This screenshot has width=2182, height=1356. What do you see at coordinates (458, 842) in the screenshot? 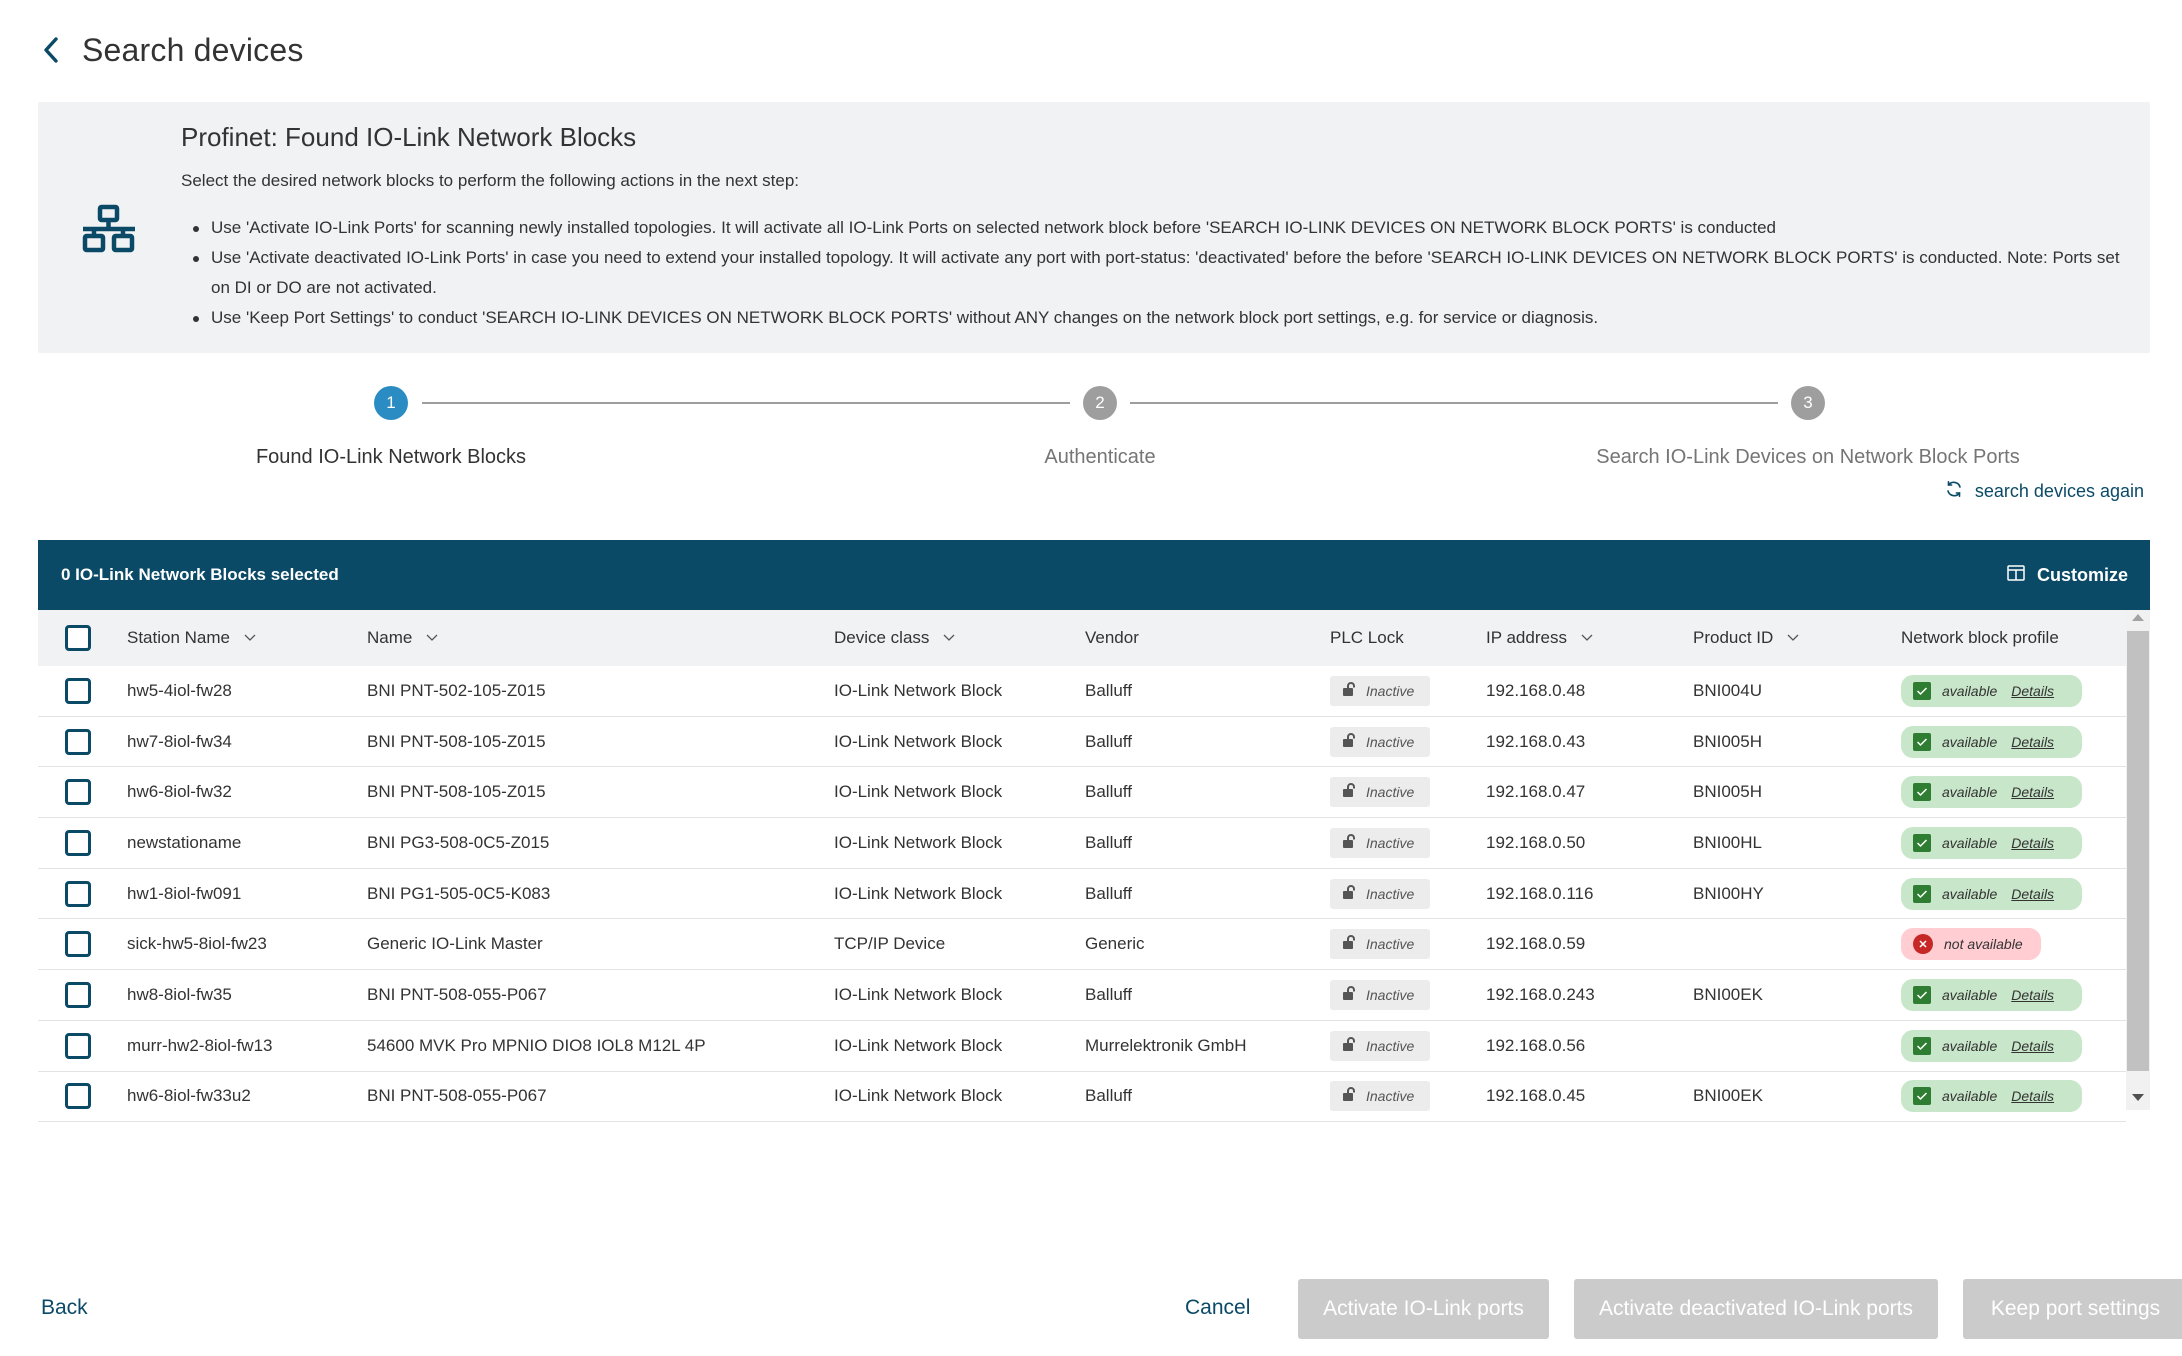
I see `name-cell: BNI PG3-508-0C5-Z015` at bounding box center [458, 842].